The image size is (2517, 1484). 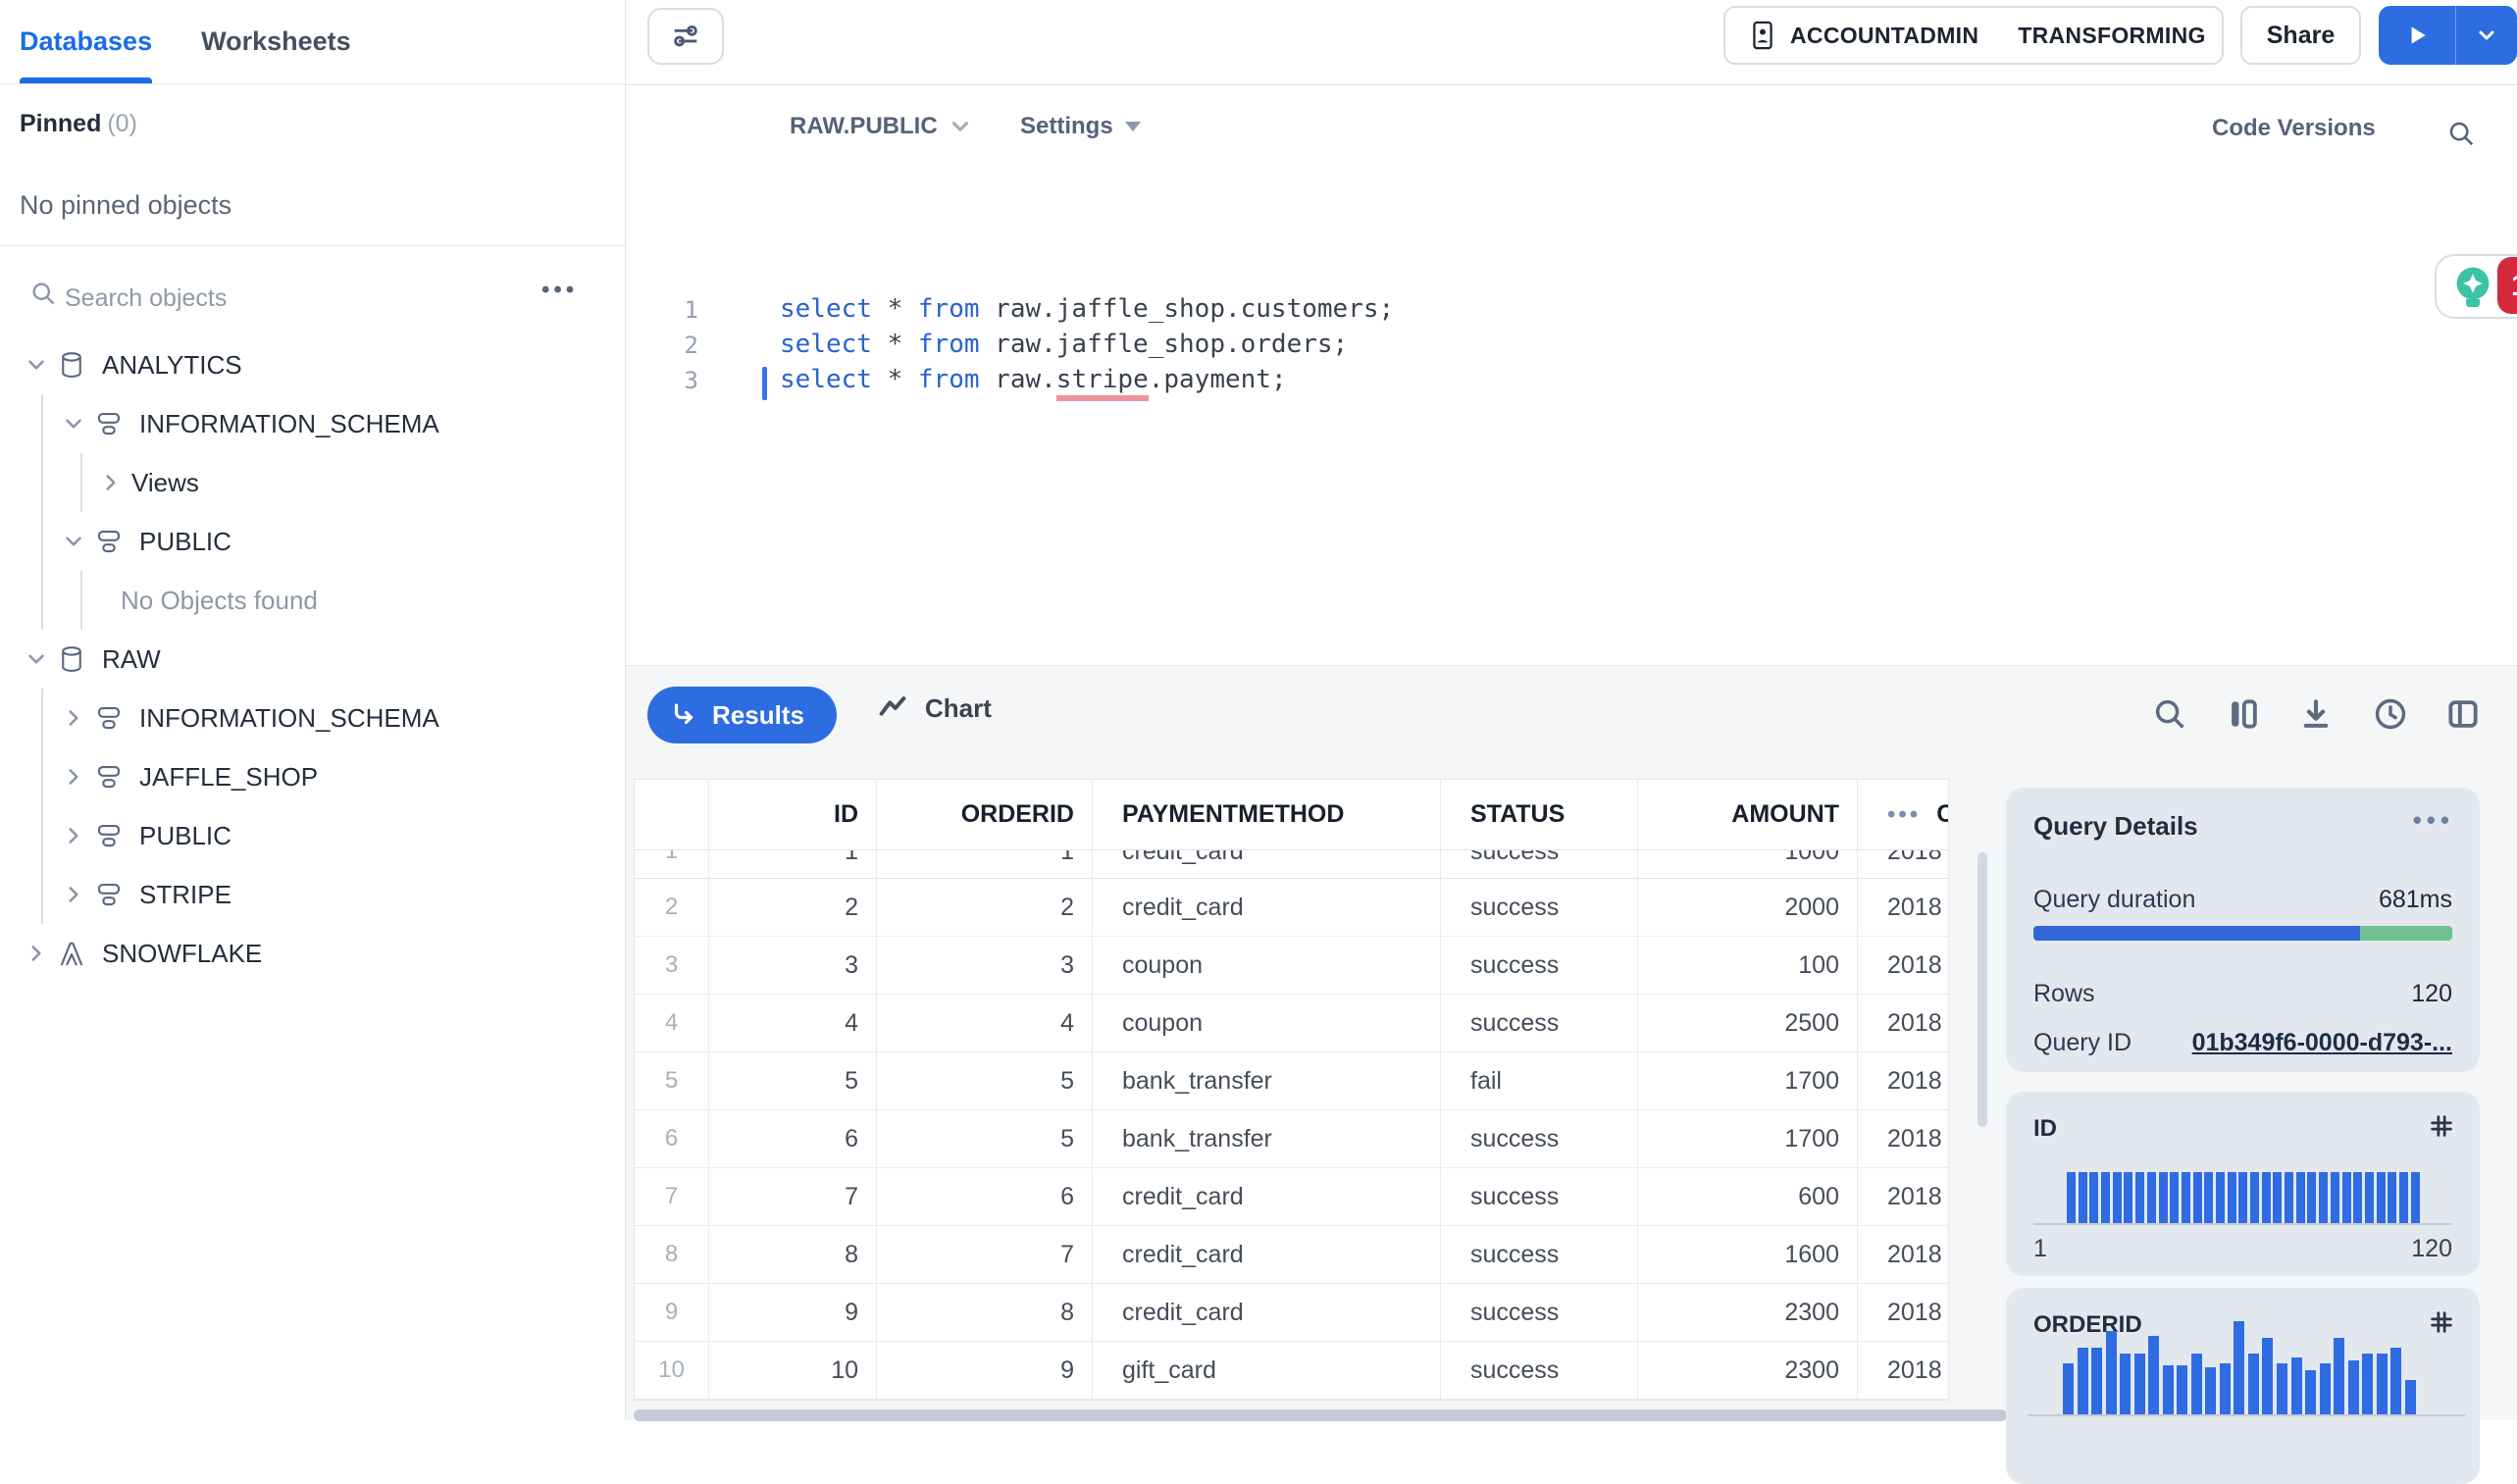 I want to click on run-button, so click(x=2418, y=35).